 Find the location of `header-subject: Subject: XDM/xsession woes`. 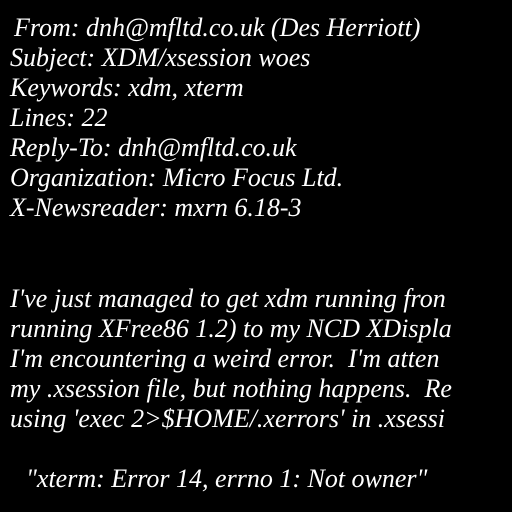

header-subject: Subject: XDM/xsession woes is located at coordinates (160, 57).